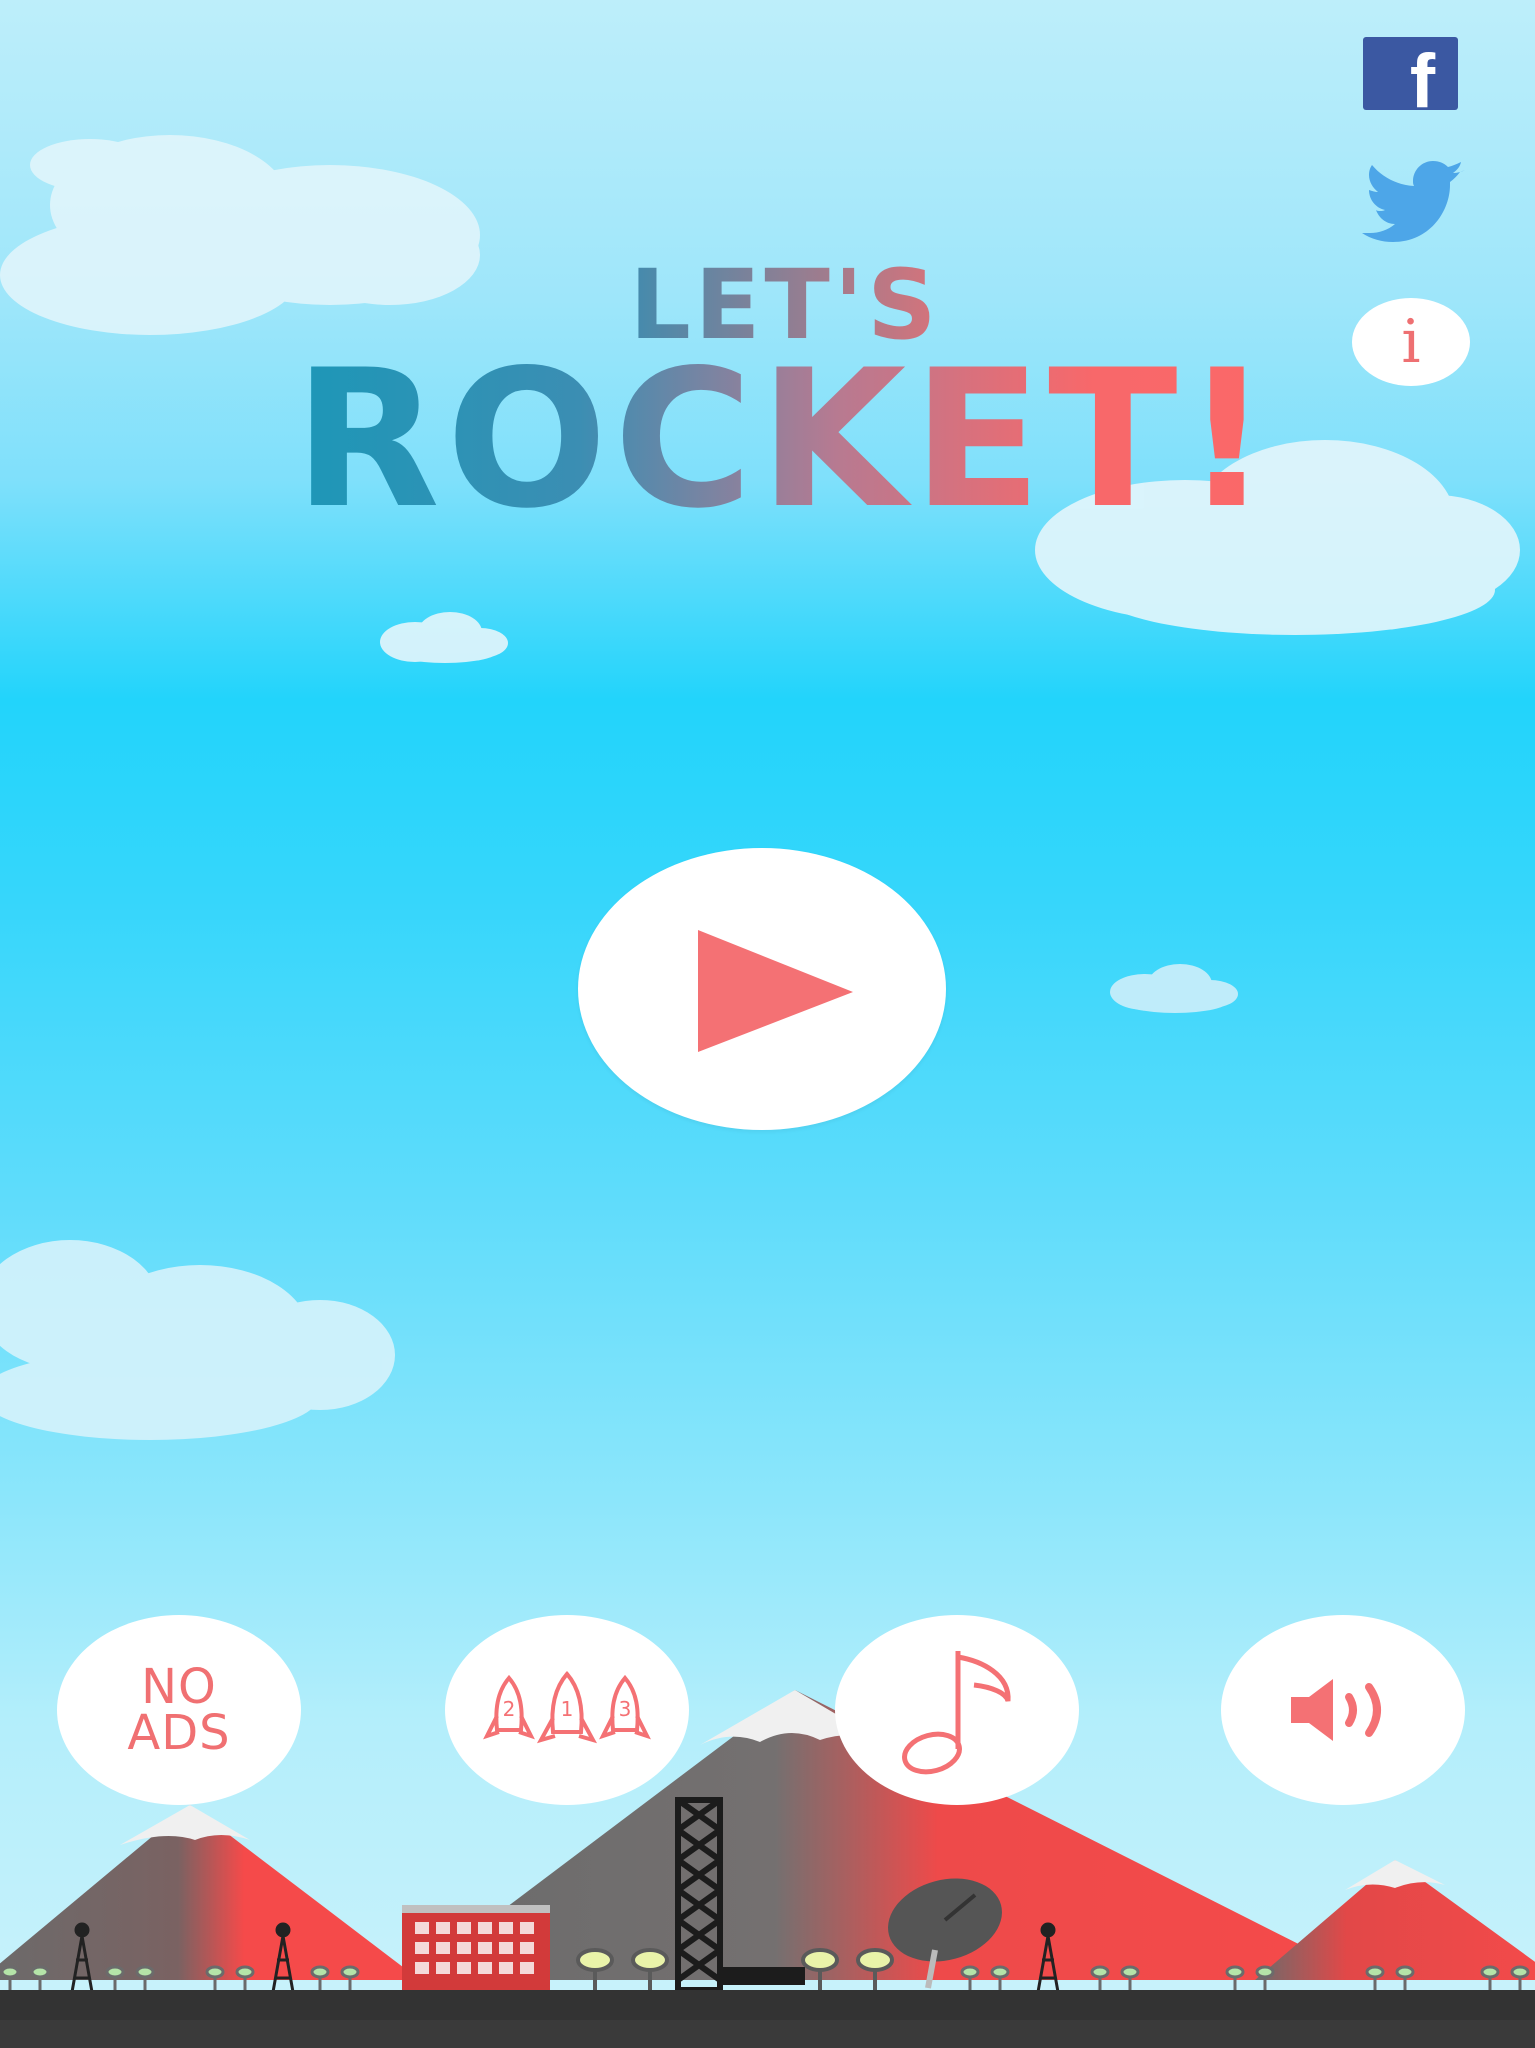 The width and height of the screenshot is (1535, 2048). I want to click on sound-button, so click(1343, 1710).